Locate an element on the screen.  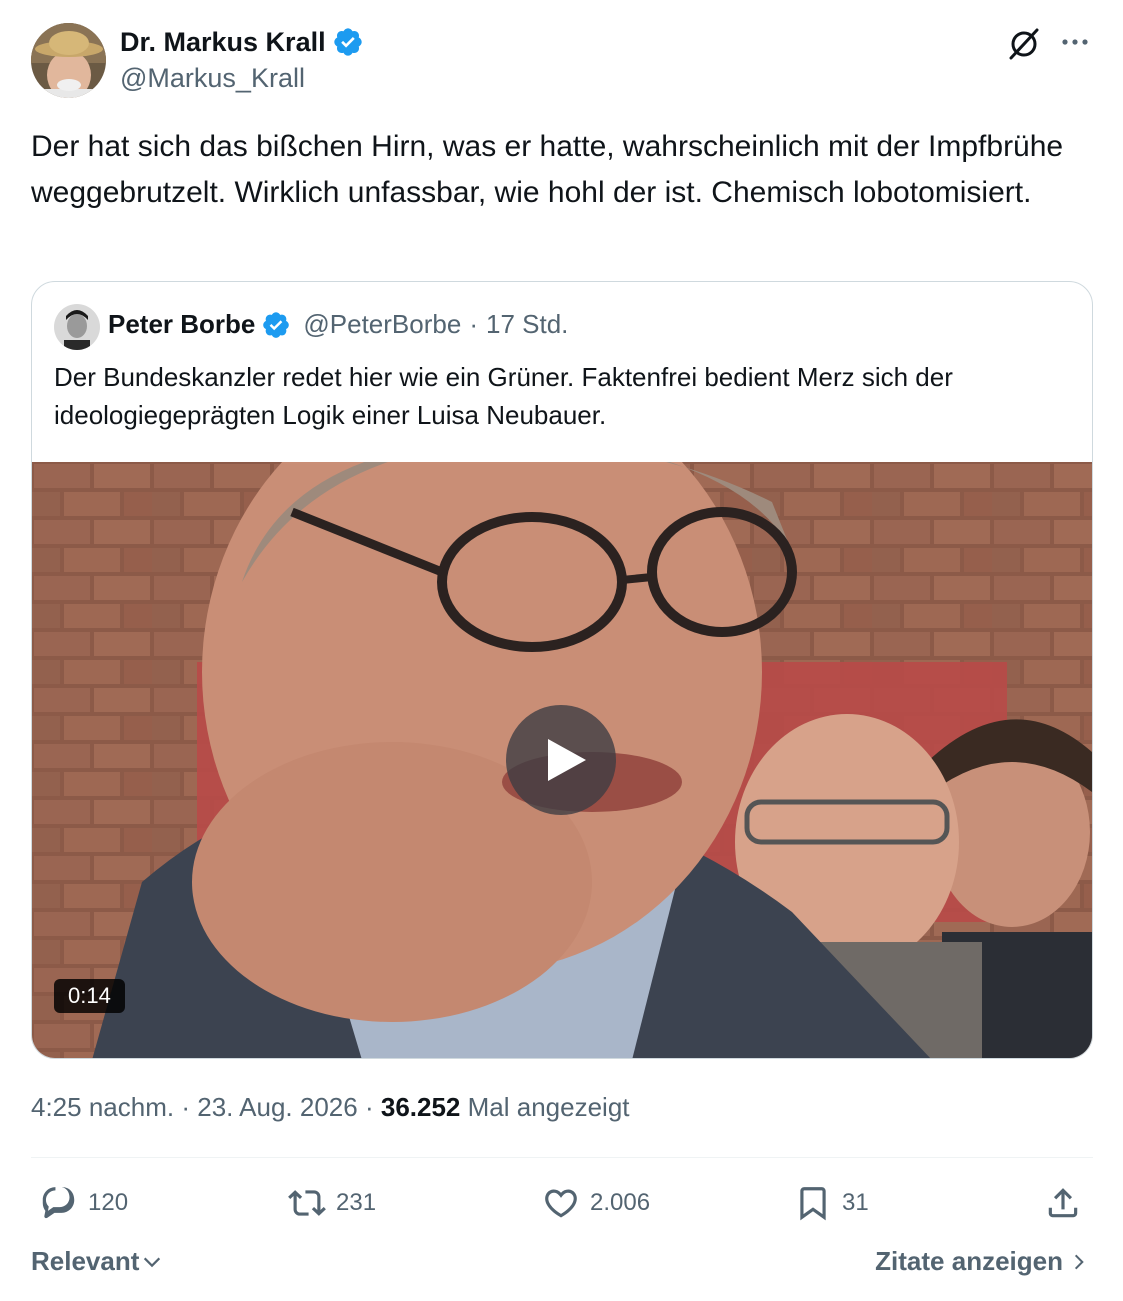
quoted-name: Peter Borbe is located at coordinates (181, 324).